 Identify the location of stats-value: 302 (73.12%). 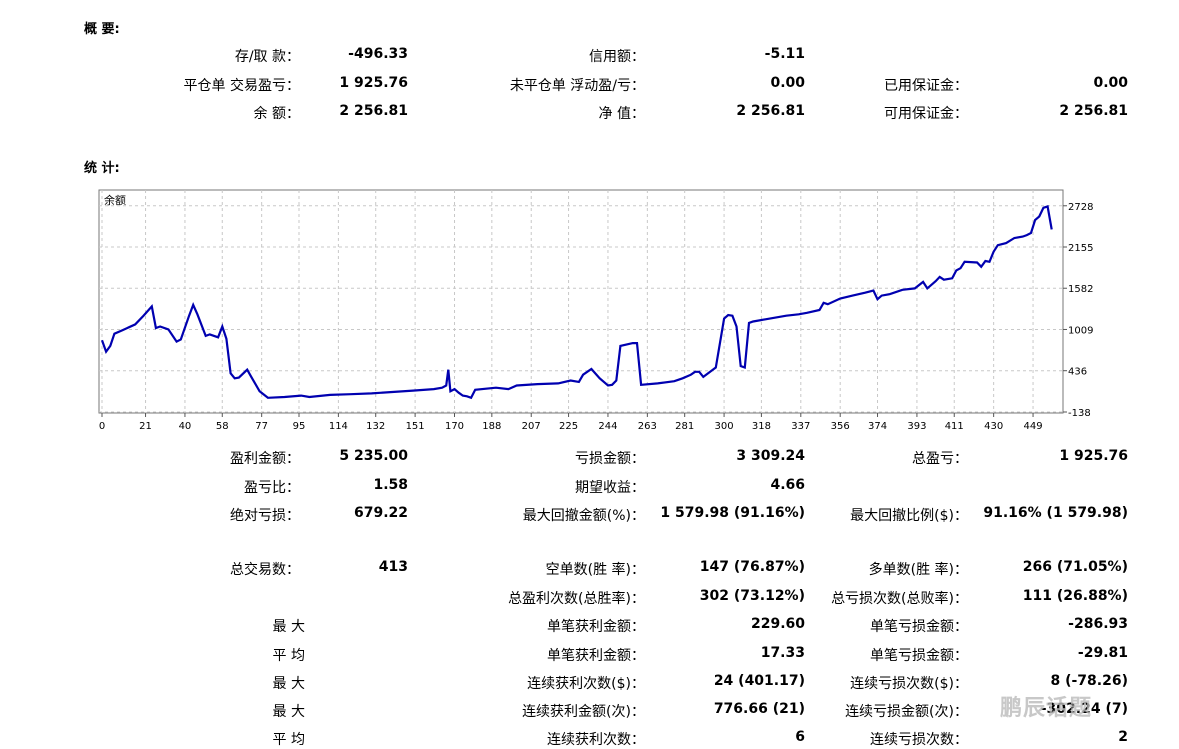
(752, 596).